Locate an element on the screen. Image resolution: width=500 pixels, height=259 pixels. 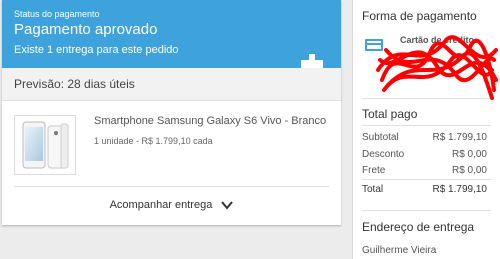
discount-value: R$ 0,00 is located at coordinates (469, 154).